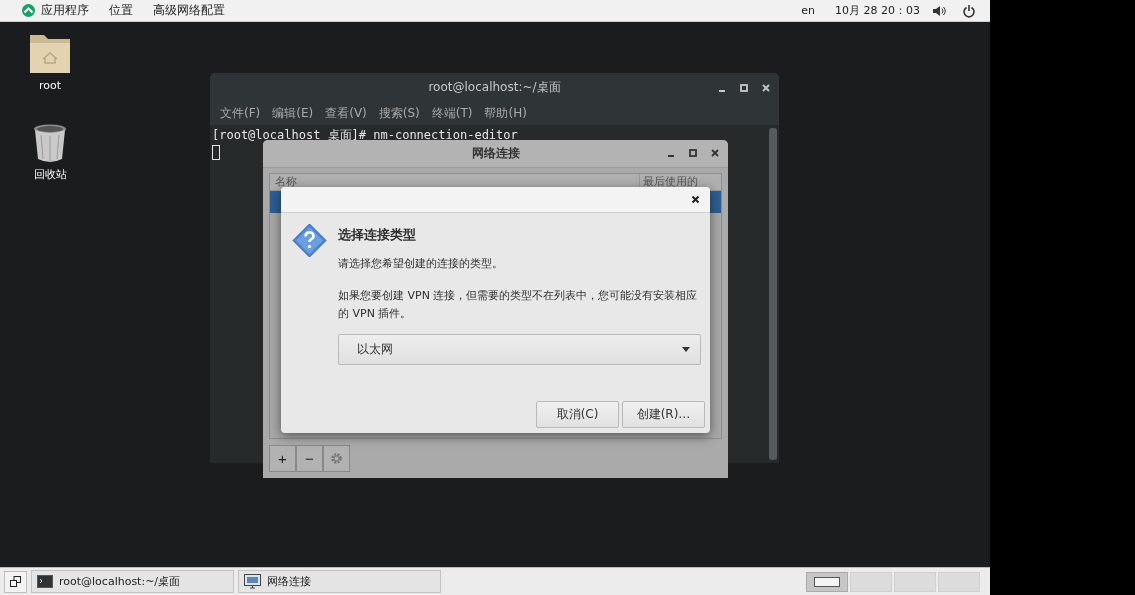  What do you see at coordinates (969, 10) in the screenshot?
I see `power-icon` at bounding box center [969, 10].